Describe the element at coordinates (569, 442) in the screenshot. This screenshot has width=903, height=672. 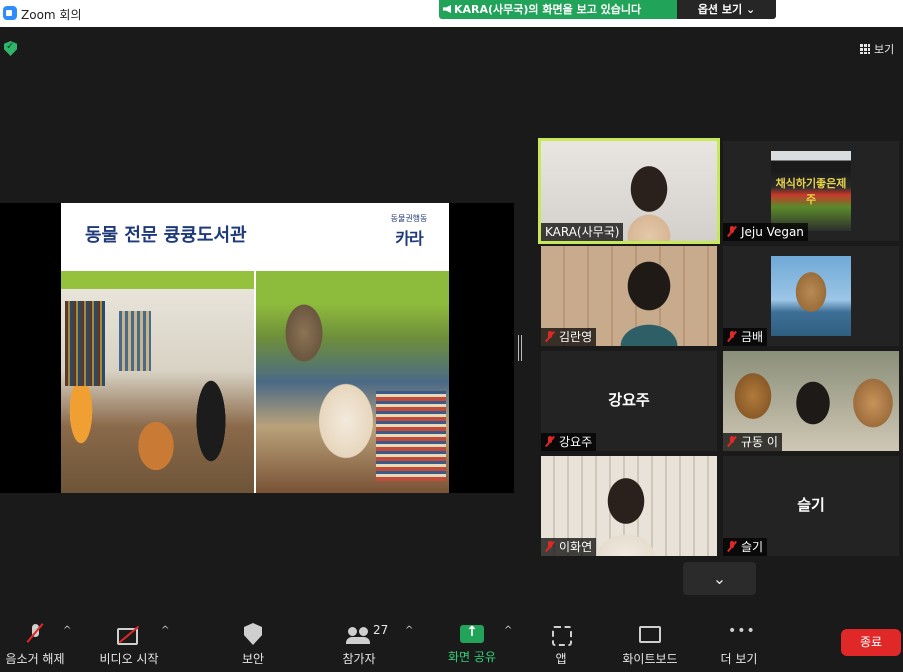
I see `participant-name-tag: 강요주` at that location.